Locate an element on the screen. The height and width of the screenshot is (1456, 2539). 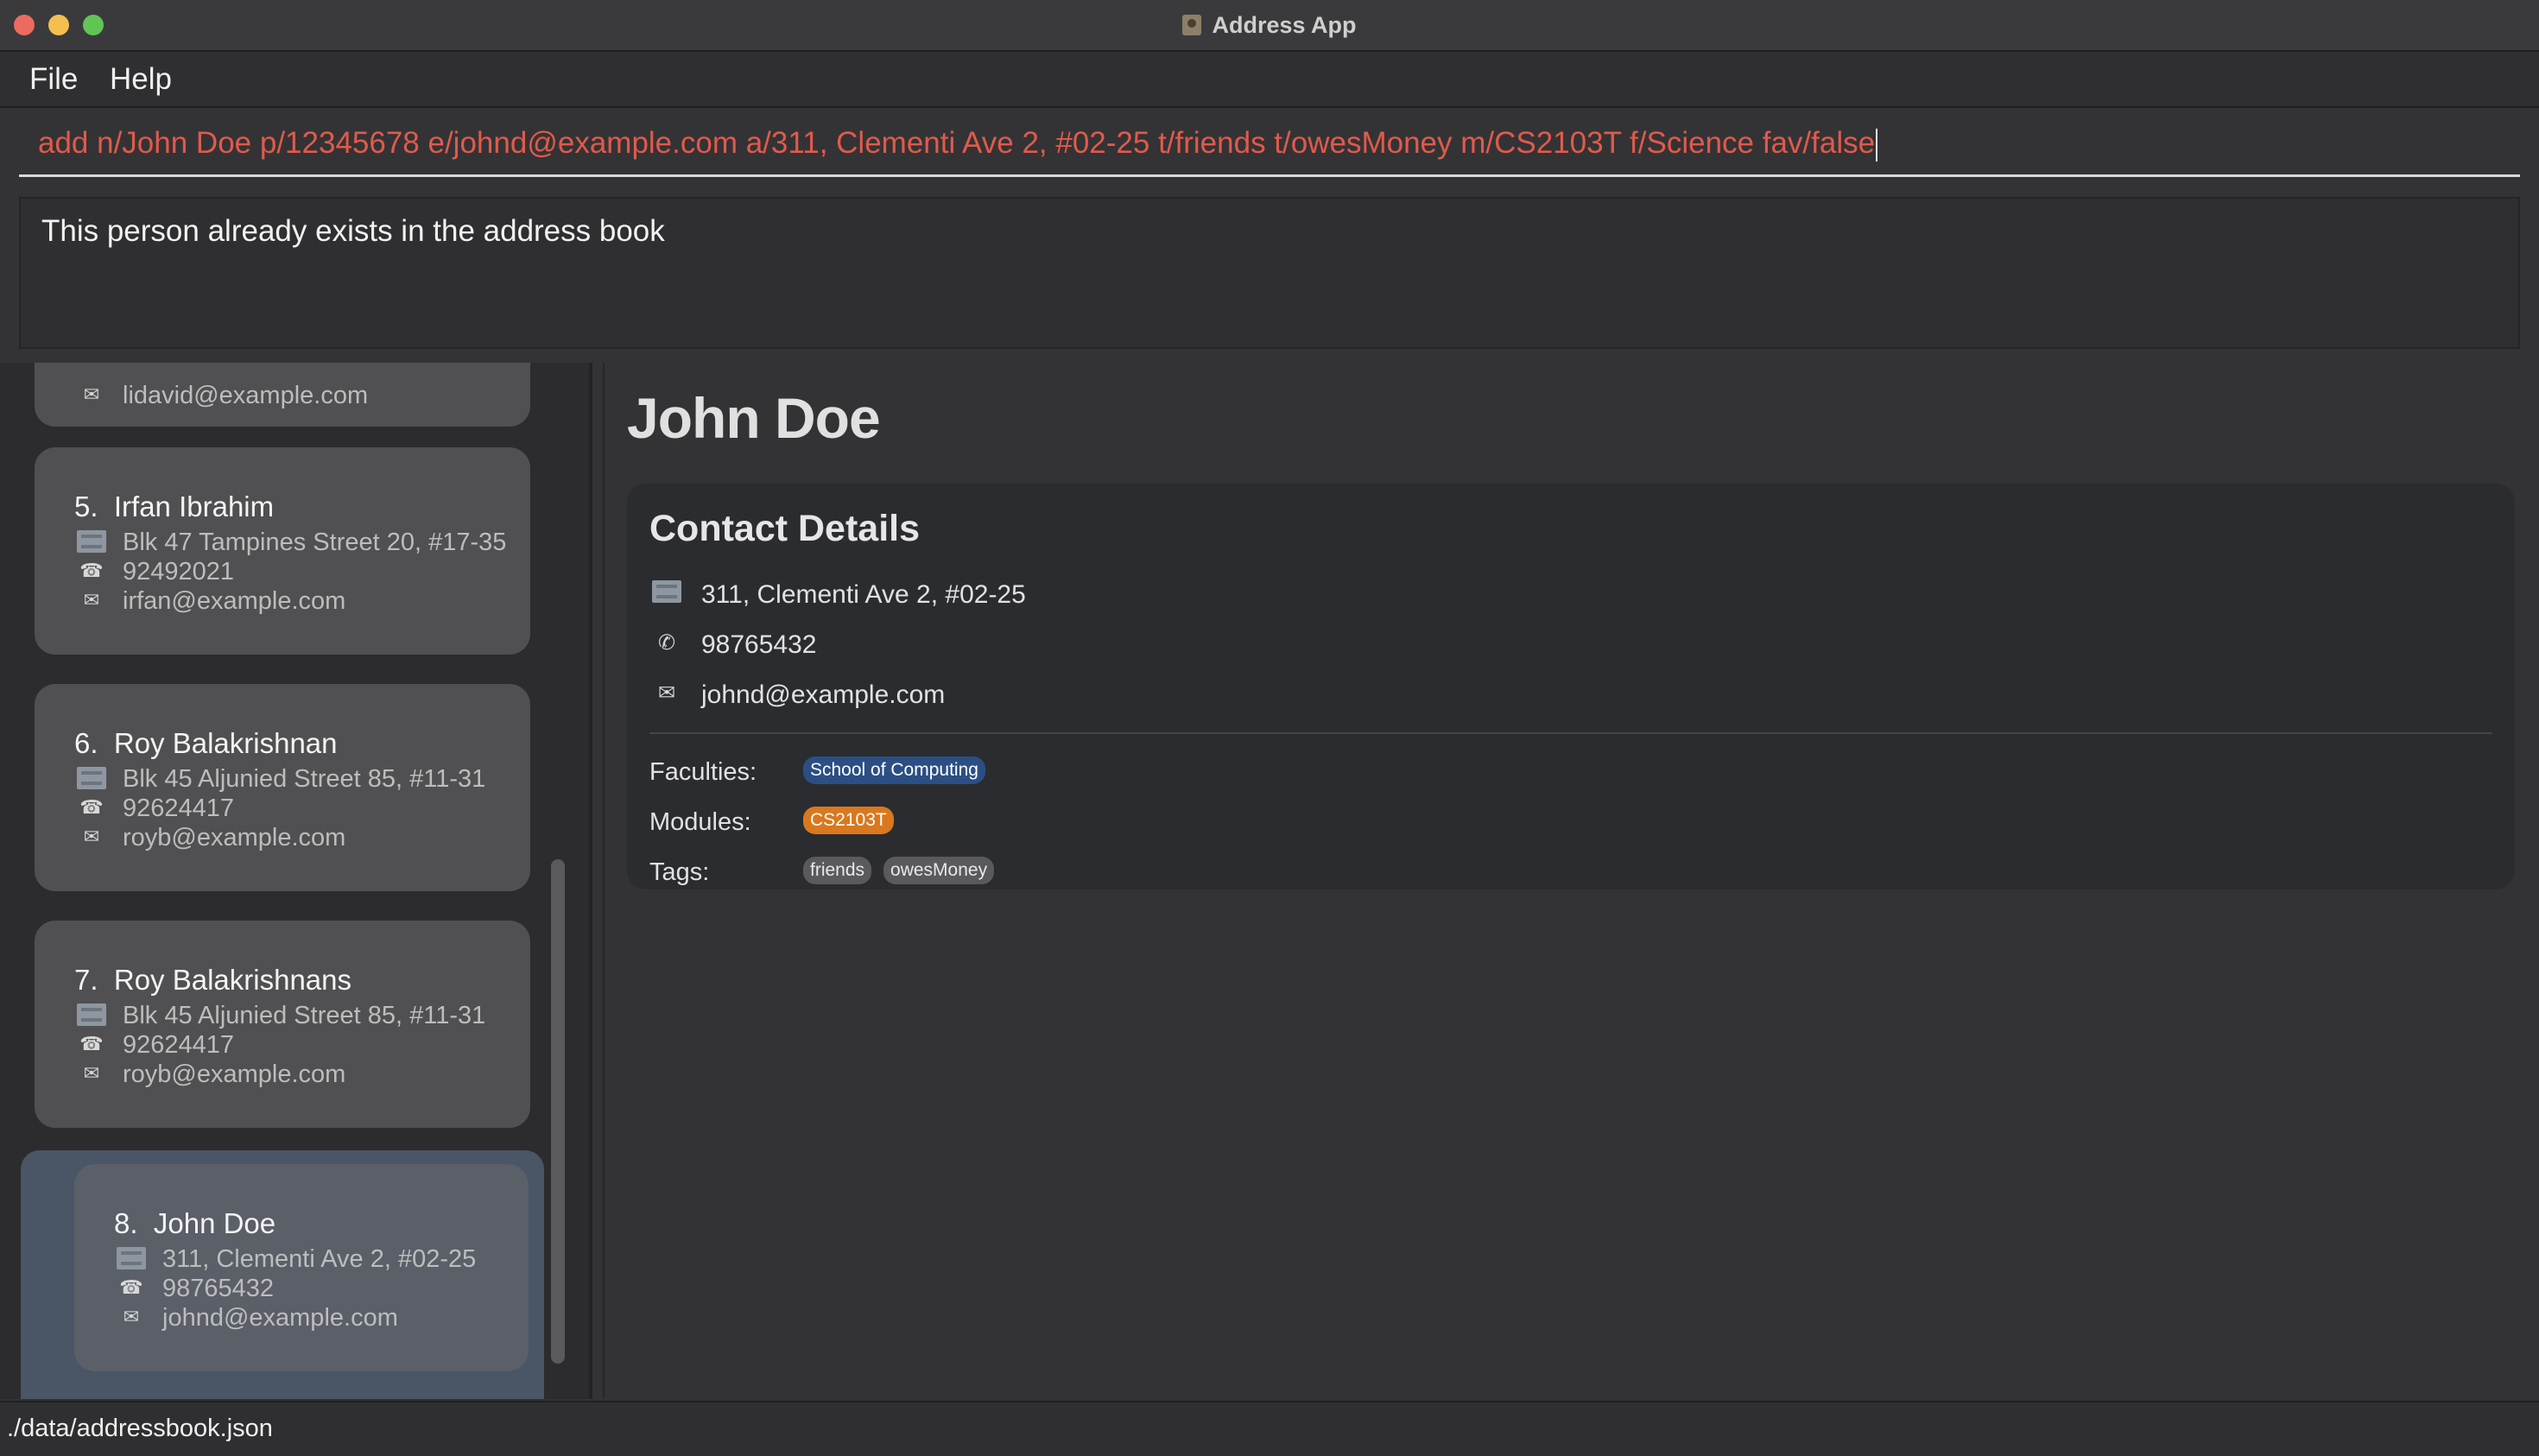
tag-chip: friends is located at coordinates (837, 871).